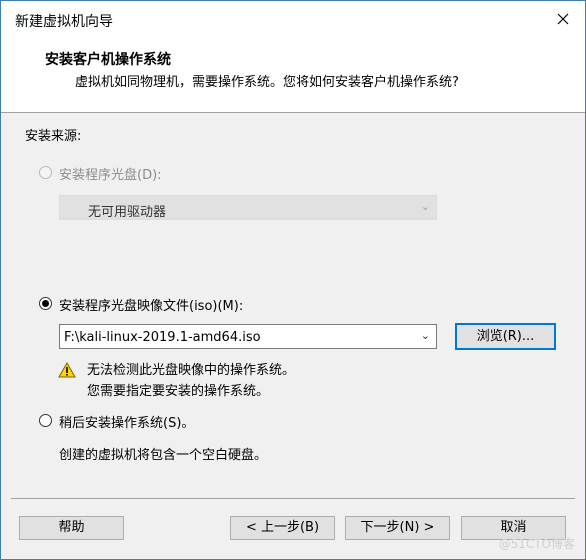 The height and width of the screenshot is (560, 586). I want to click on install-source-label: 安装来源:, so click(53, 136).